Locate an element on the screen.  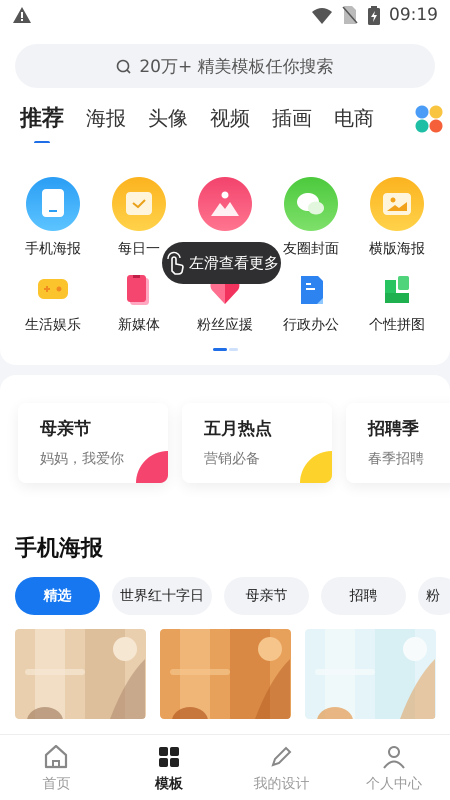
picture-icon is located at coordinates (397, 204).